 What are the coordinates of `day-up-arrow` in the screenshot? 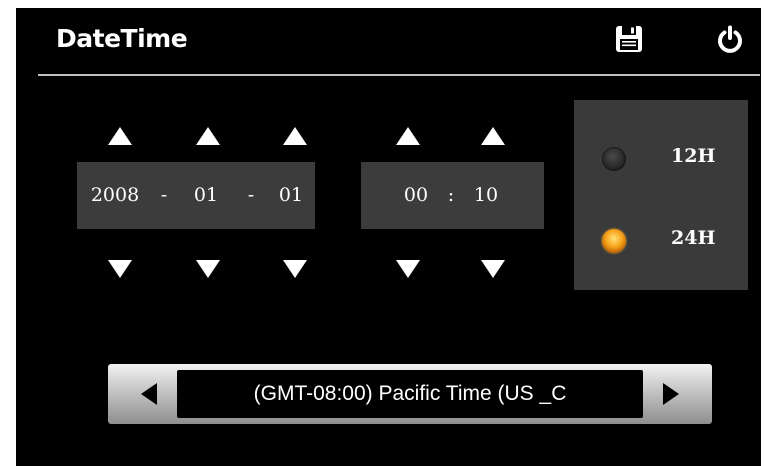 It's located at (295, 136).